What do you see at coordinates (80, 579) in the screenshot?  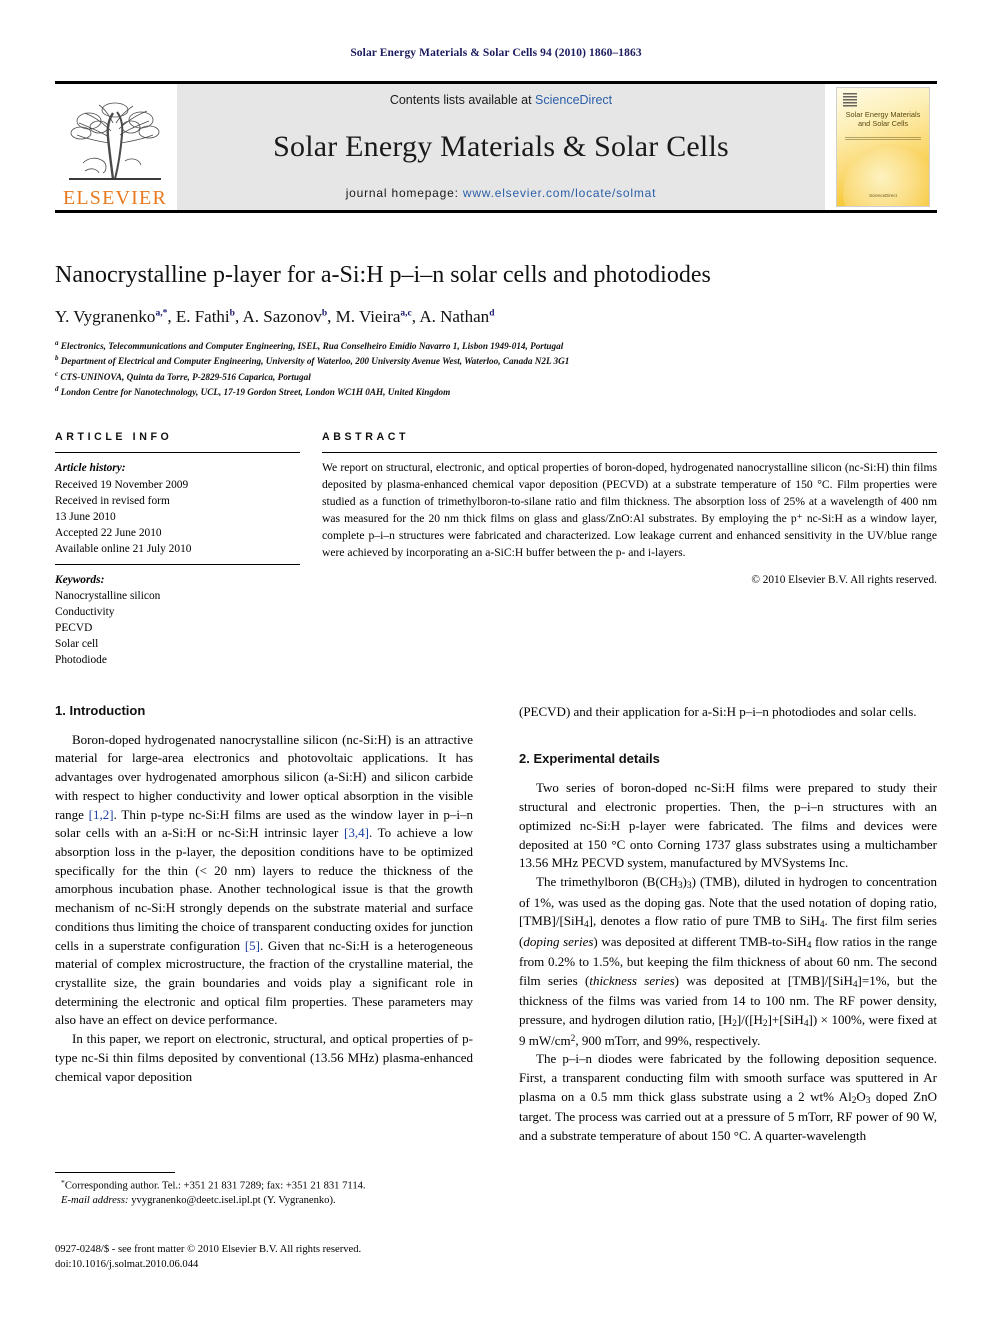 I see `keywords-label: Keywords:` at bounding box center [80, 579].